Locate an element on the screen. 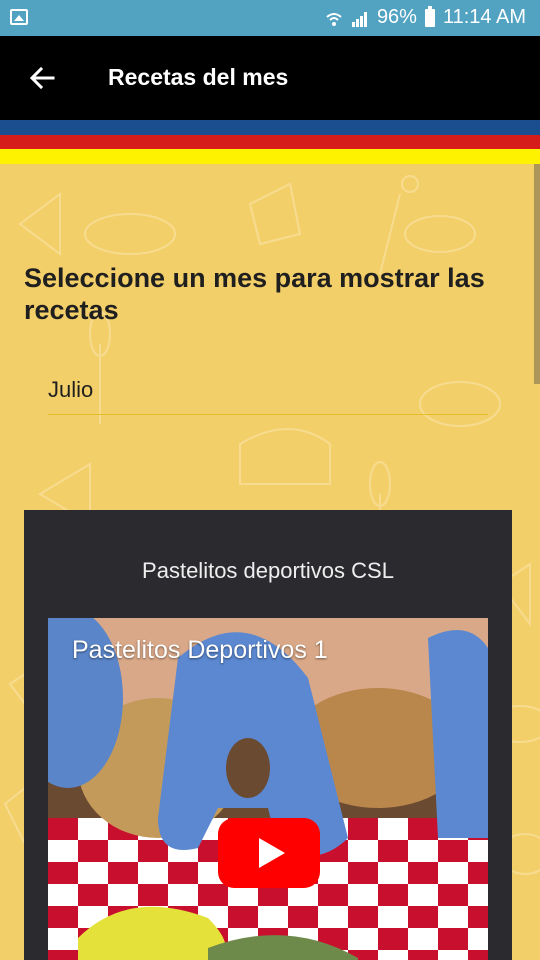  battery-icon is located at coordinates (429, 16).